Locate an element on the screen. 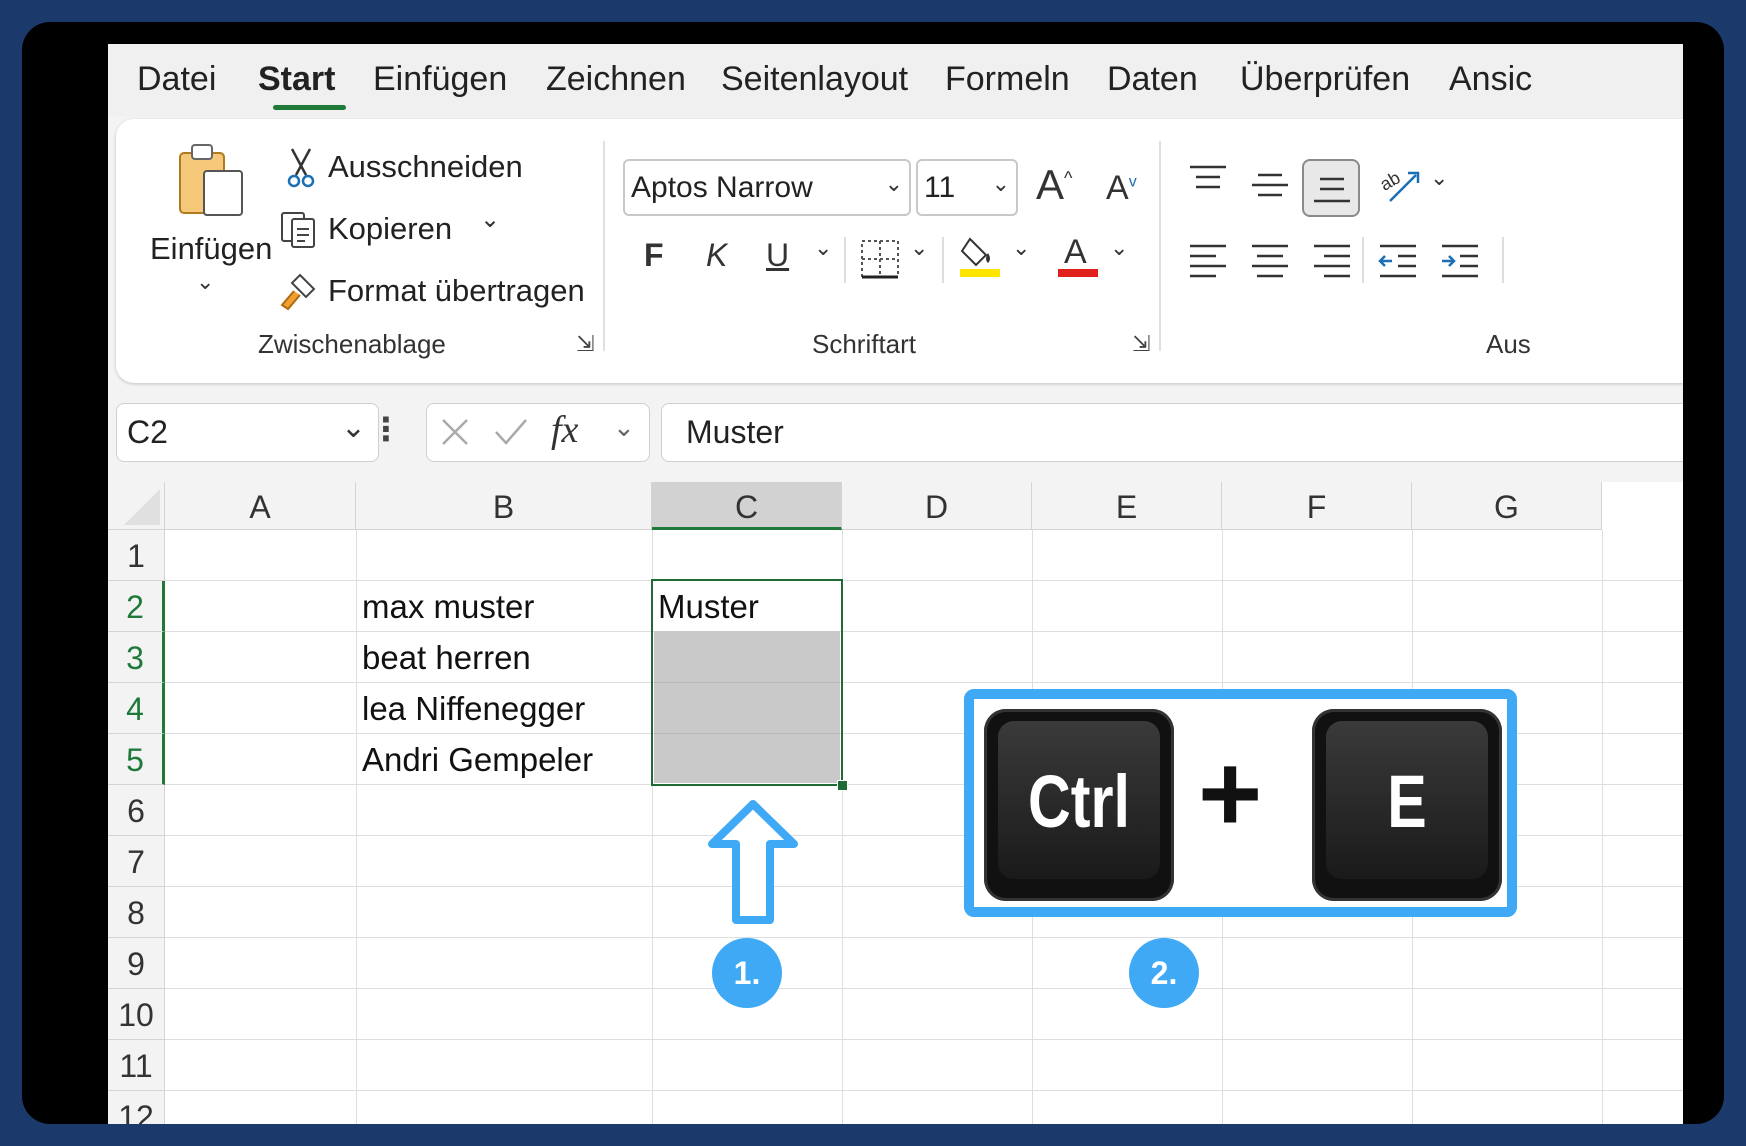  align-middle-icon is located at coordinates (1270, 186).